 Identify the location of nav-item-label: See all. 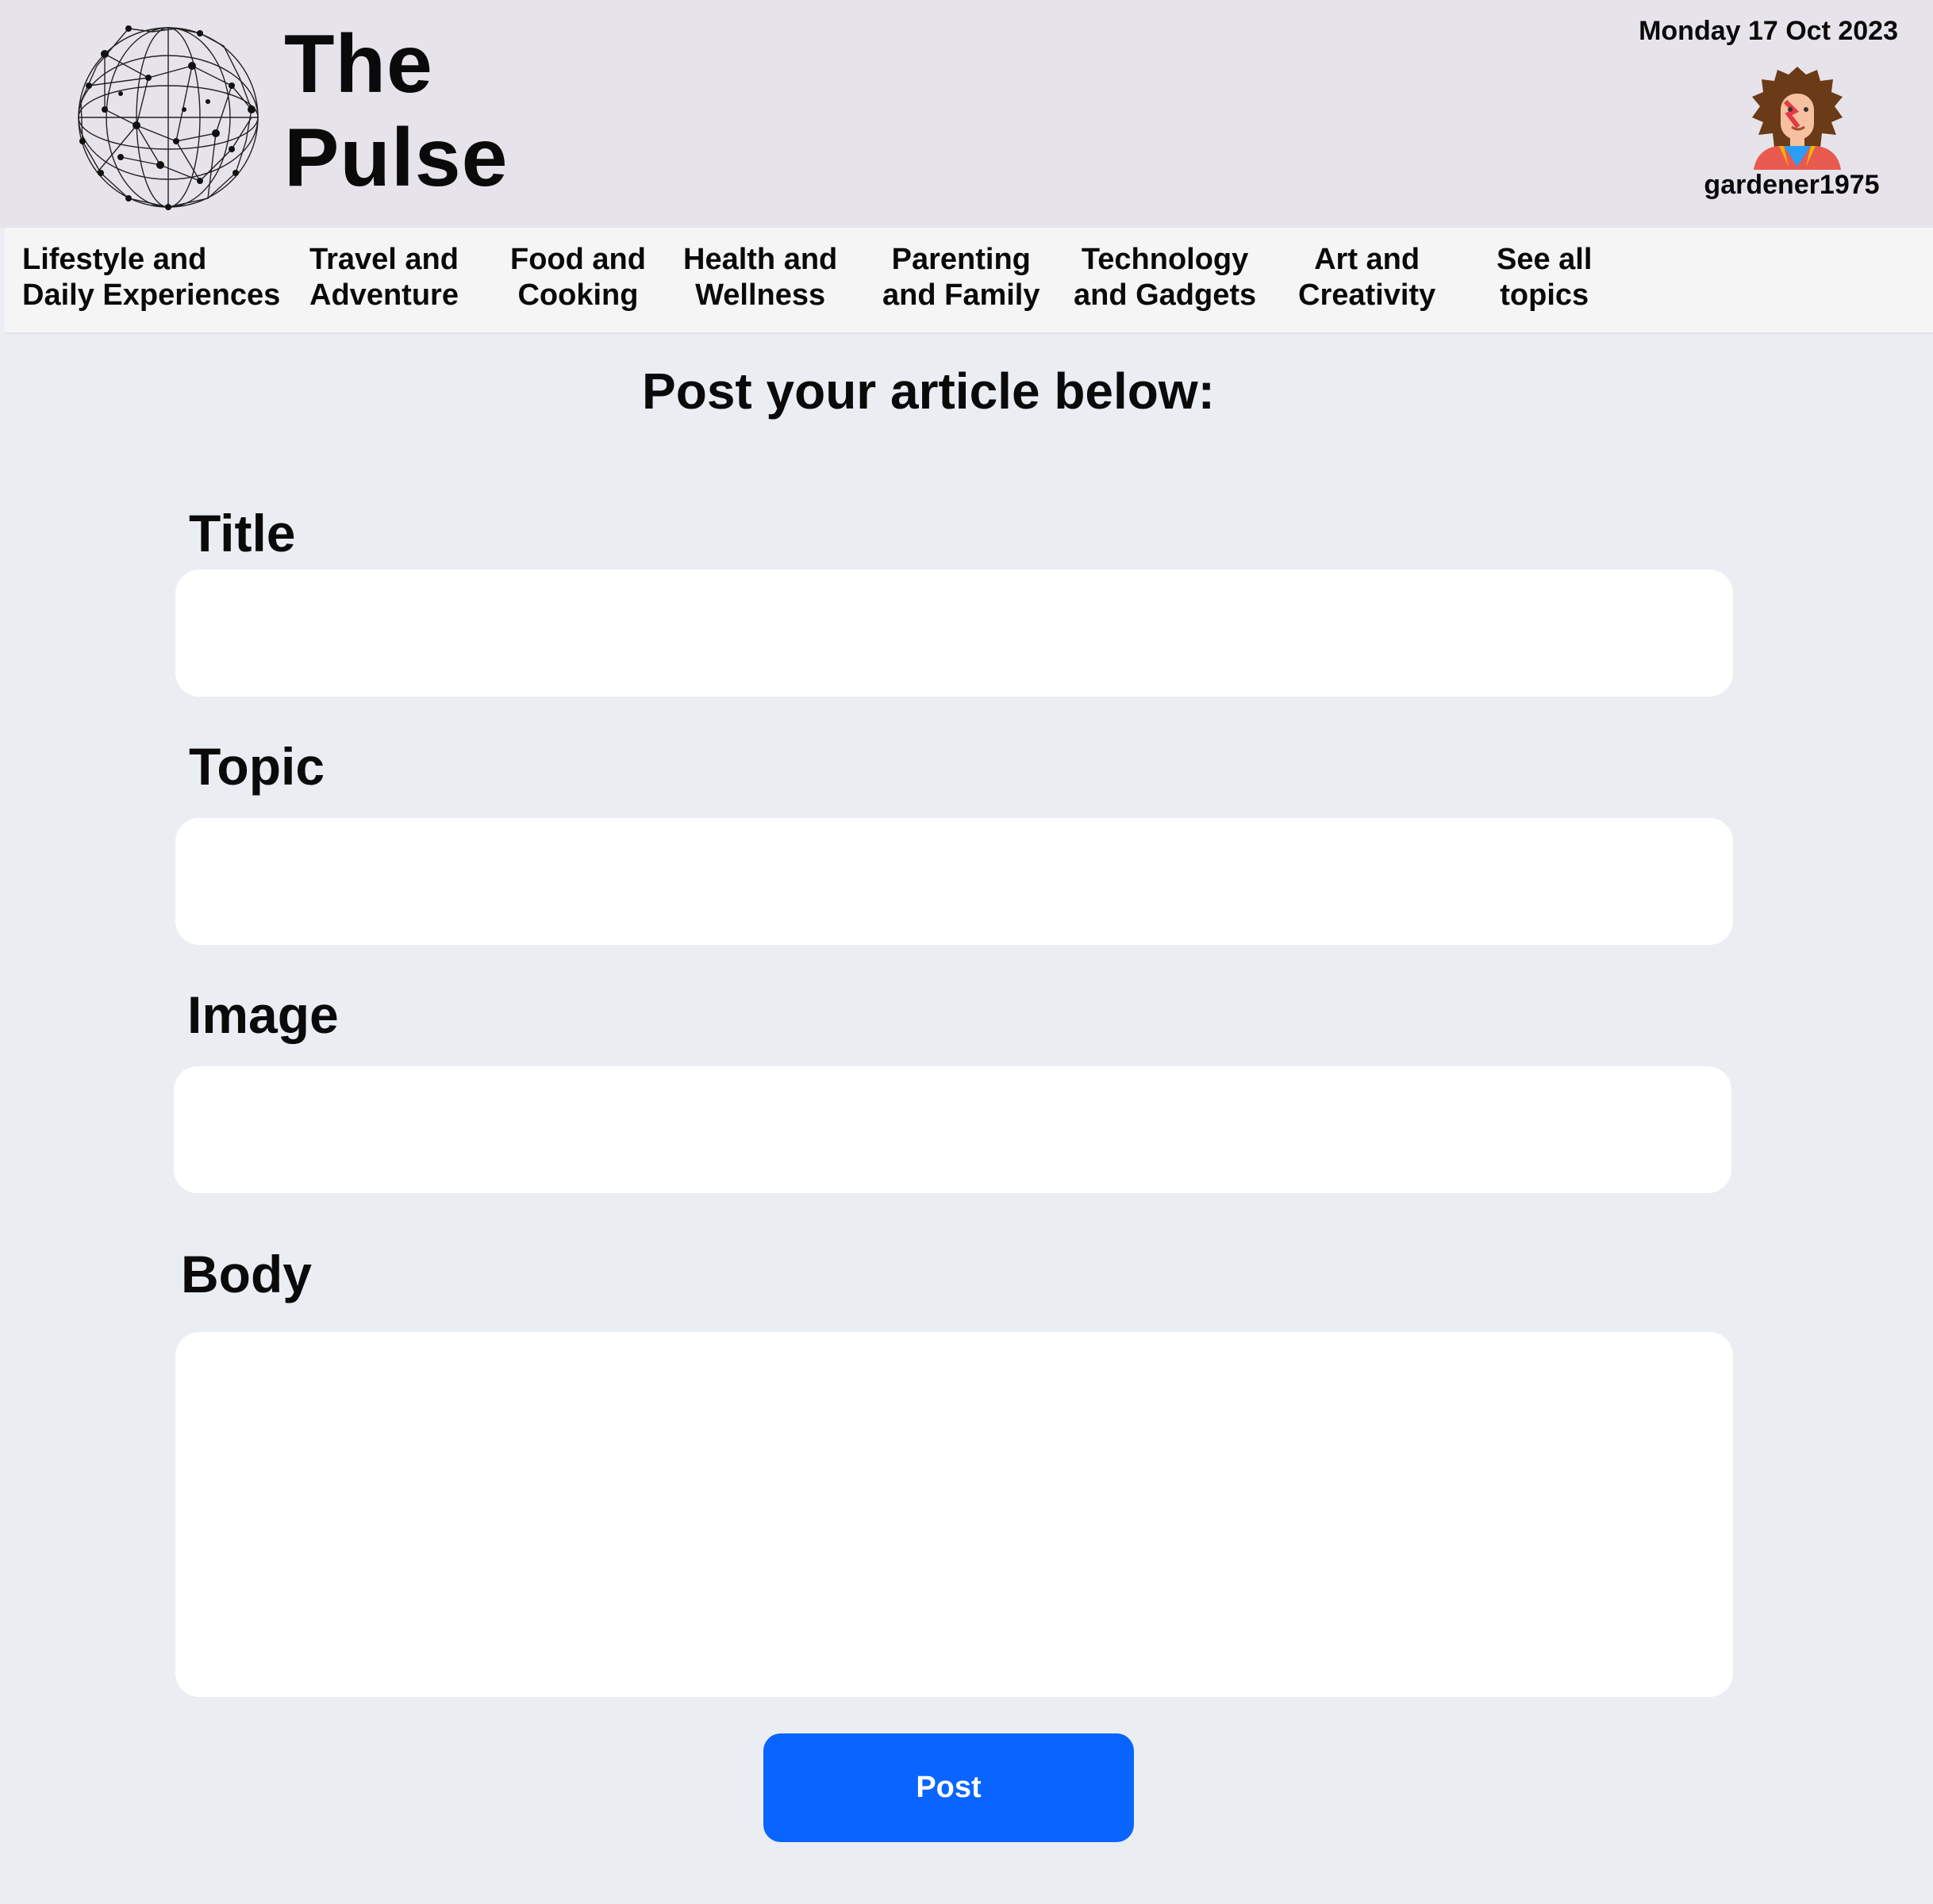
(1545, 259).